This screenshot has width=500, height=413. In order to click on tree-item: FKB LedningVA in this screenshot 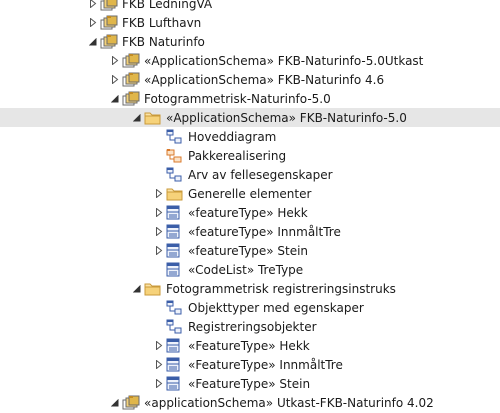, I will do `click(250, 6)`.